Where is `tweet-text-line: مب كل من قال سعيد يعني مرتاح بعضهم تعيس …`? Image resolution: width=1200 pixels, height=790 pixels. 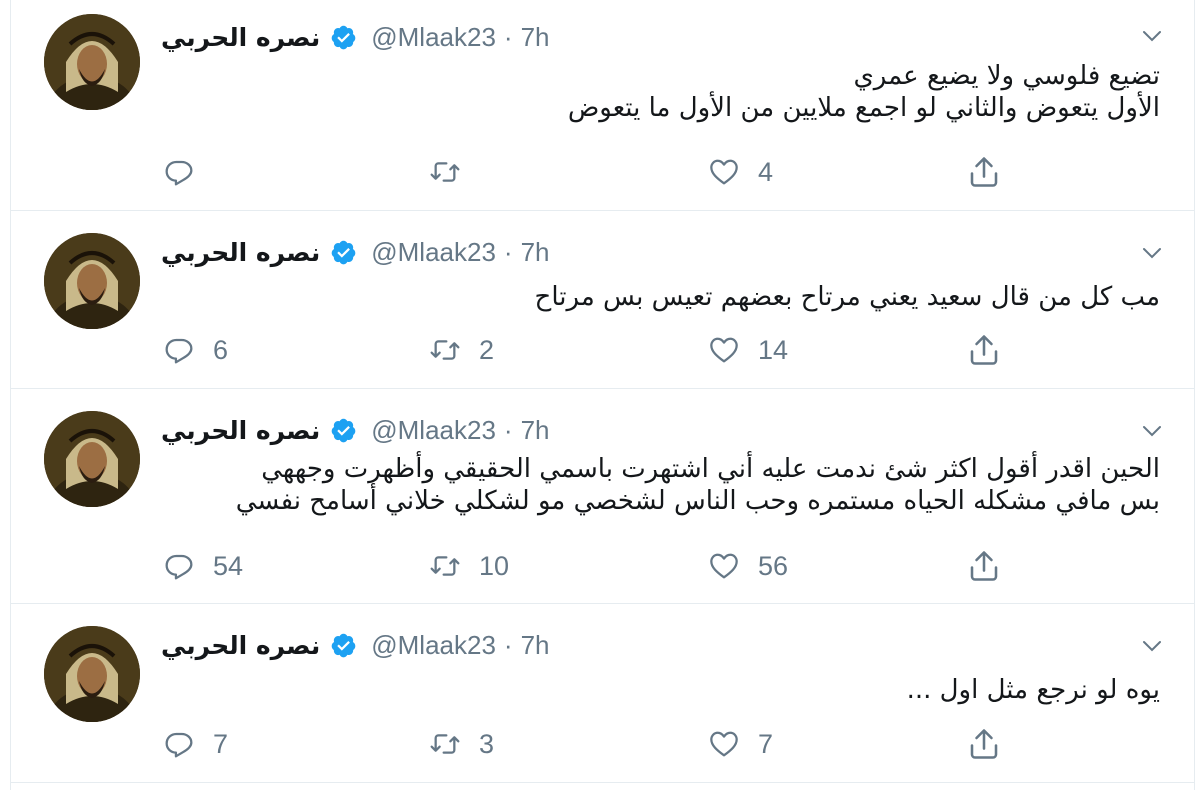 tweet-text-line: مب كل من قال سعيد يعني مرتاح بعضهم تعيس … is located at coordinates (847, 297).